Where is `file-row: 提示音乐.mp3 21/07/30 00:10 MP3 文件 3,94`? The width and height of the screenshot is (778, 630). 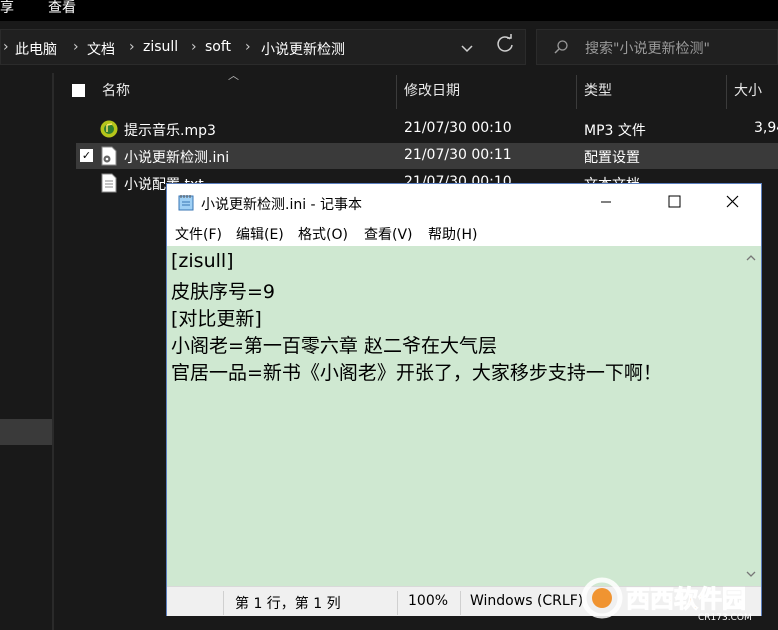
file-row: 提示音乐.mp3 21/07/30 00:10 MP3 文件 3,94 is located at coordinates (427, 129).